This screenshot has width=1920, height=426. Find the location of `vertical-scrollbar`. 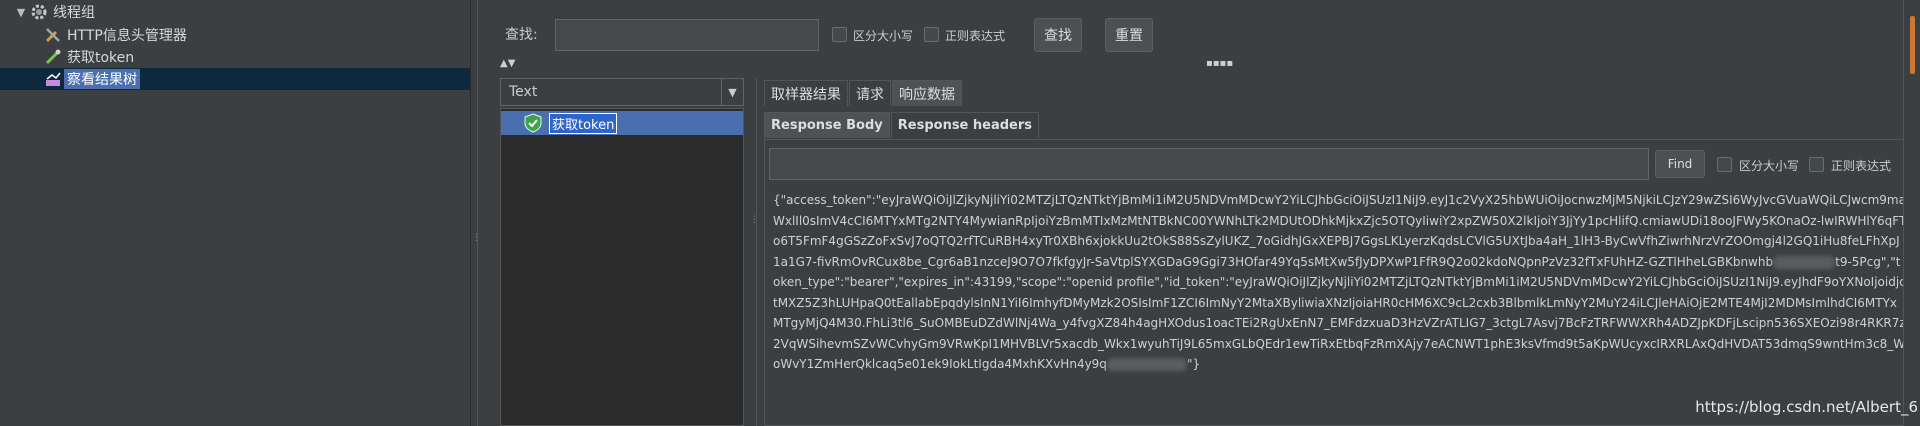

vertical-scrollbar is located at coordinates (1911, 213).